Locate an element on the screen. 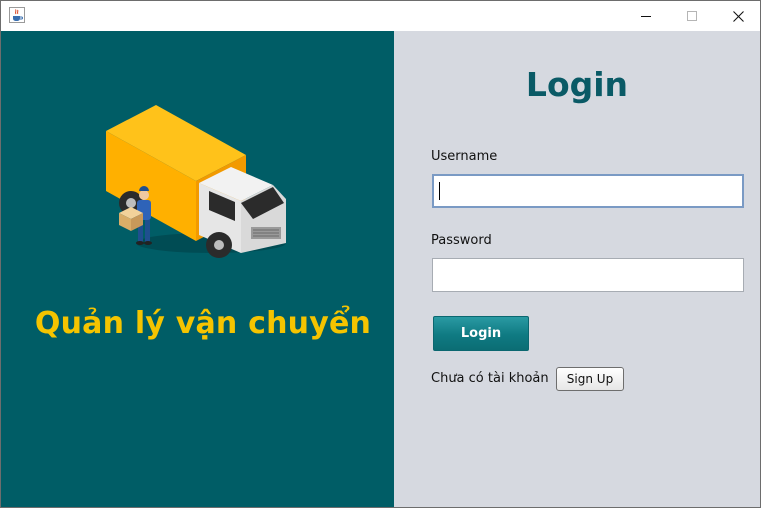 The width and height of the screenshot is (761, 508). minimize-button is located at coordinates (646, 16).